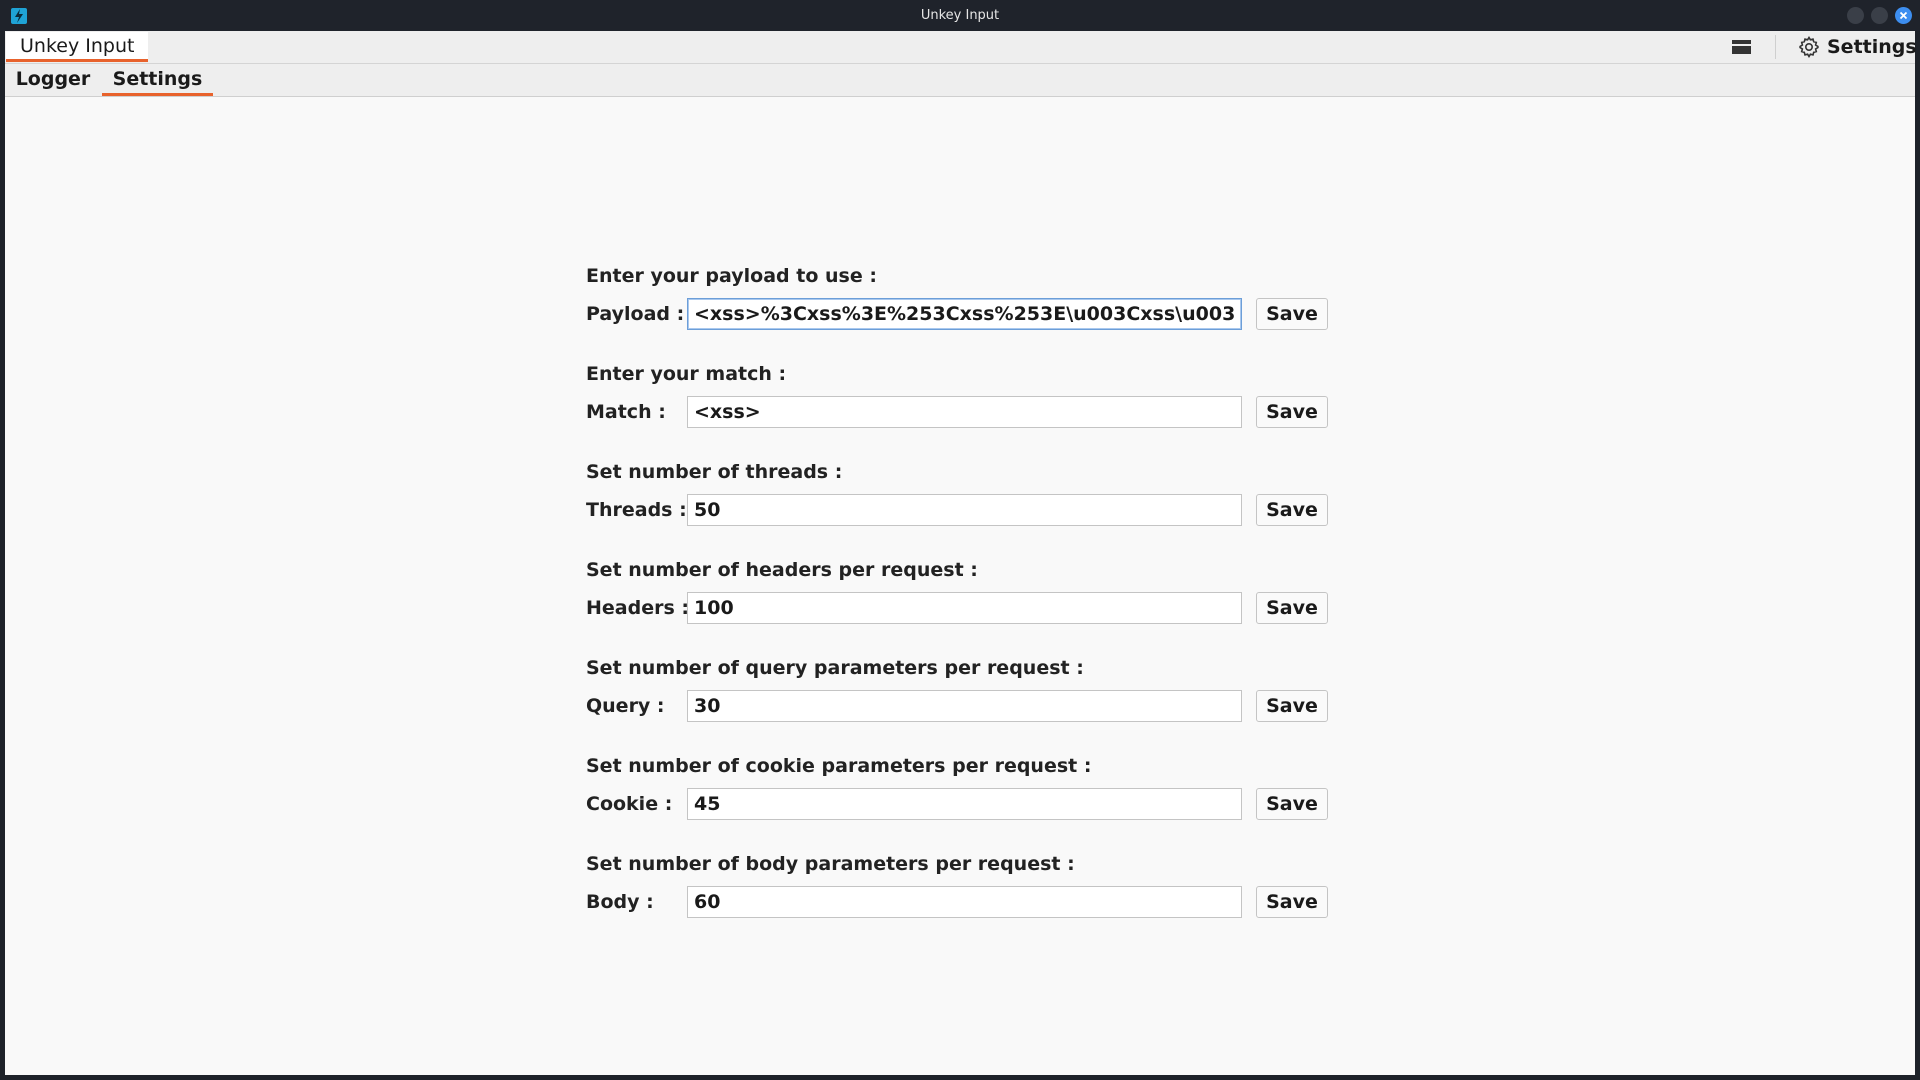  I want to click on window-titlebar: Unkey Input, so click(960, 15).